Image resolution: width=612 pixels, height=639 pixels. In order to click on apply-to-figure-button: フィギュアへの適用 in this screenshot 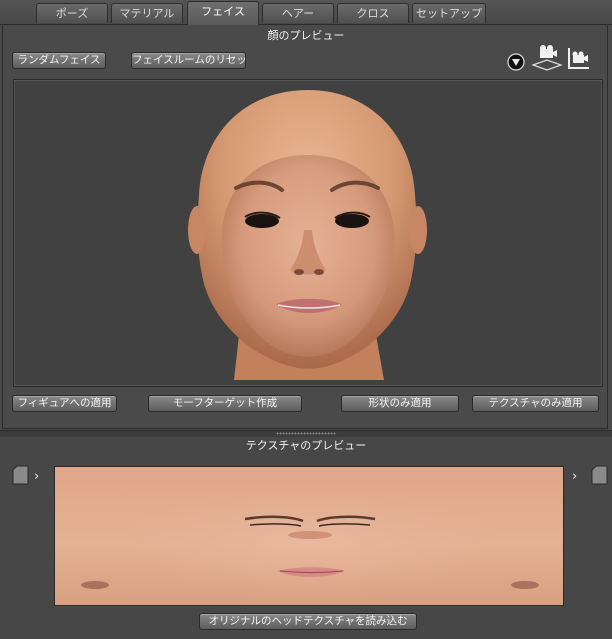, I will do `click(64, 403)`.